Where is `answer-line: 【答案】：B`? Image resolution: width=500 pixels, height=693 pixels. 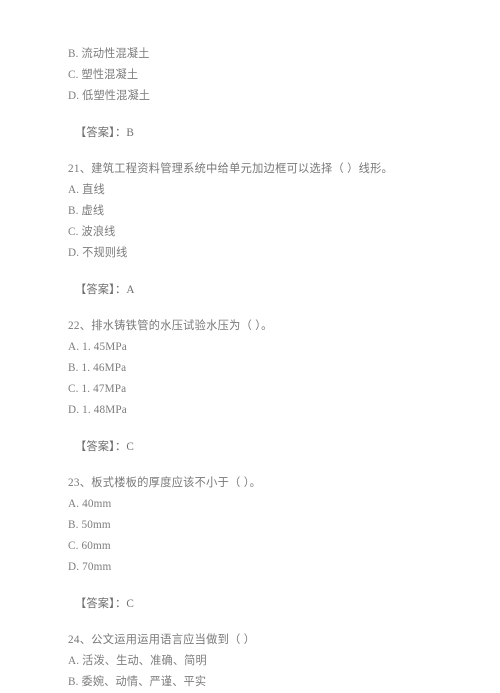
answer-line: 【答案】：B is located at coordinates (104, 133).